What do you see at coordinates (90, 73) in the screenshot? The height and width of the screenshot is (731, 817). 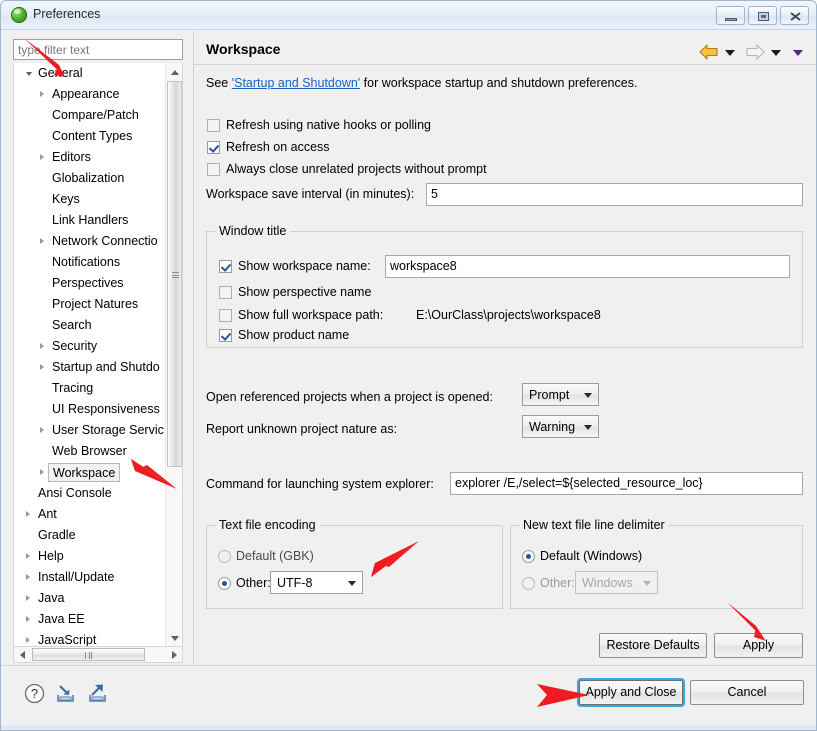 I see `sidebar-item-general: General` at bounding box center [90, 73].